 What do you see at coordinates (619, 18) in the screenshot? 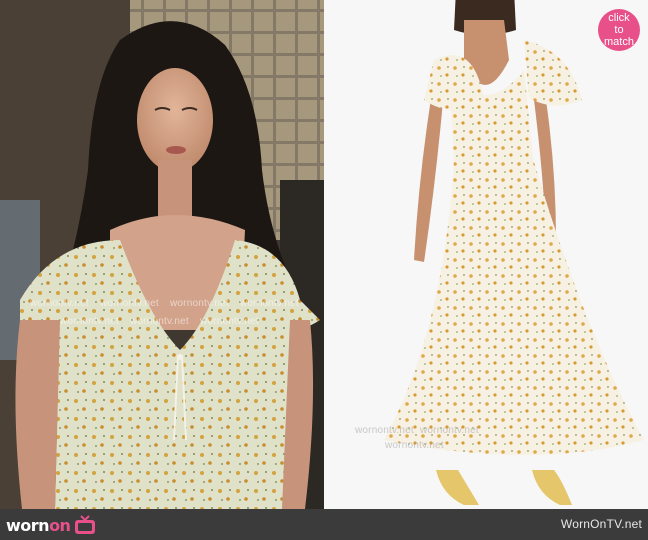
I see `badge-line-1: click` at bounding box center [619, 18].